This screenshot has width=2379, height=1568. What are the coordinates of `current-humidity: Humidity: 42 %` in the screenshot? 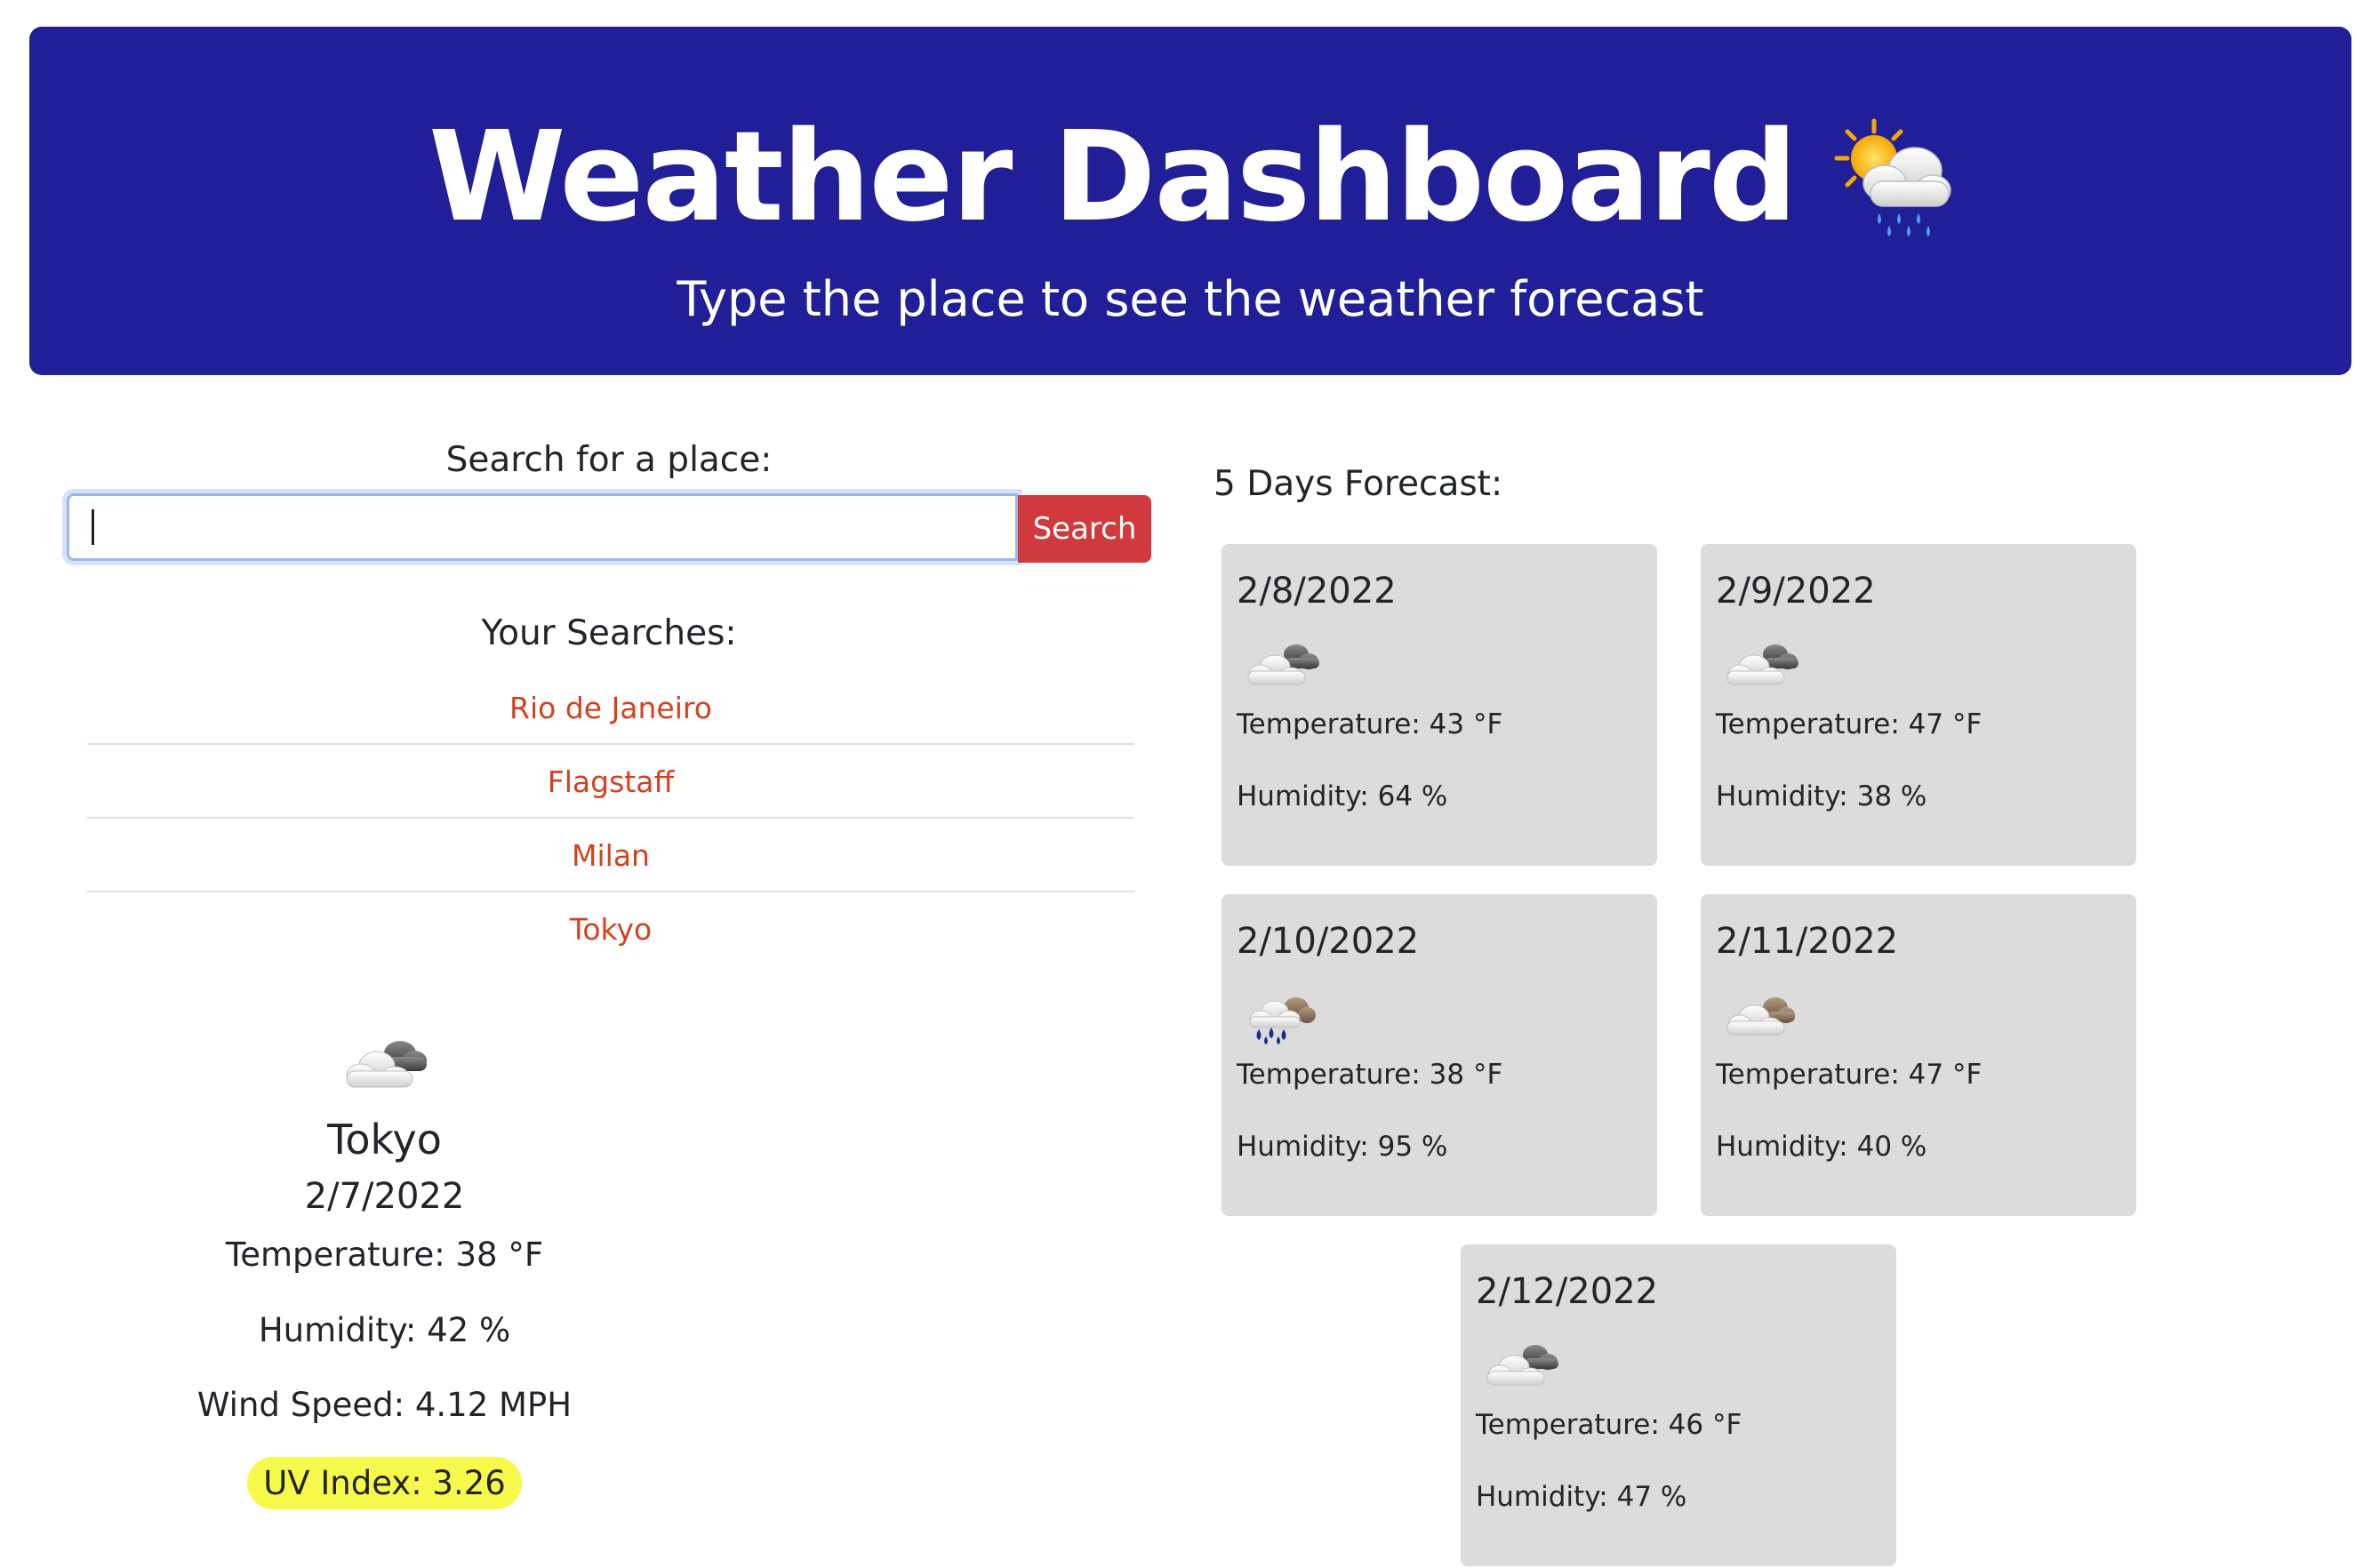 It's located at (384, 1329).